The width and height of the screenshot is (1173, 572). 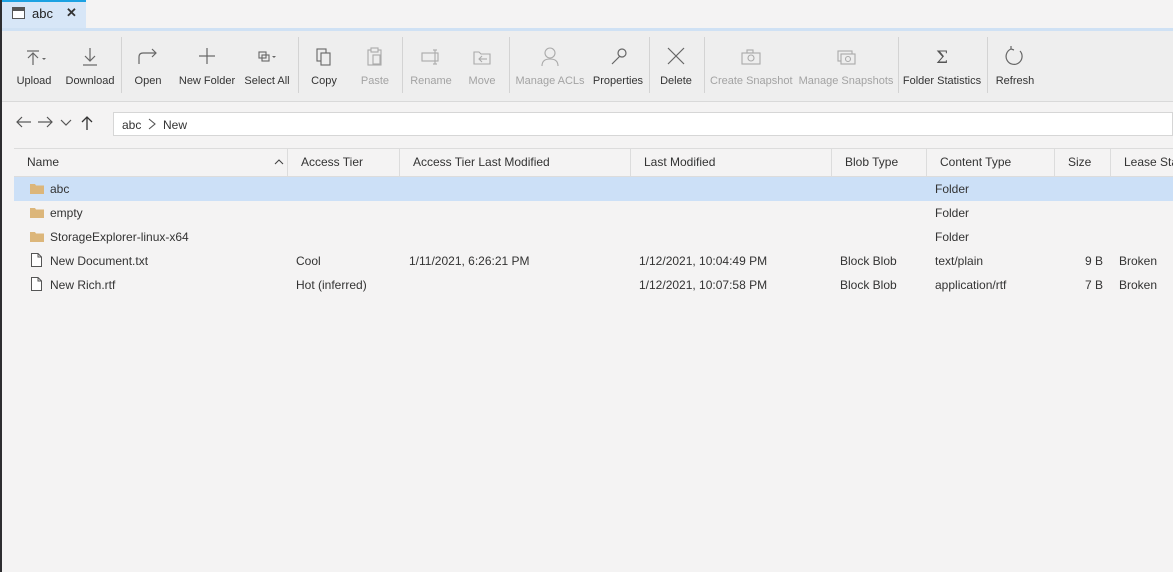 I want to click on upload-label: Upload, so click(x=34, y=81).